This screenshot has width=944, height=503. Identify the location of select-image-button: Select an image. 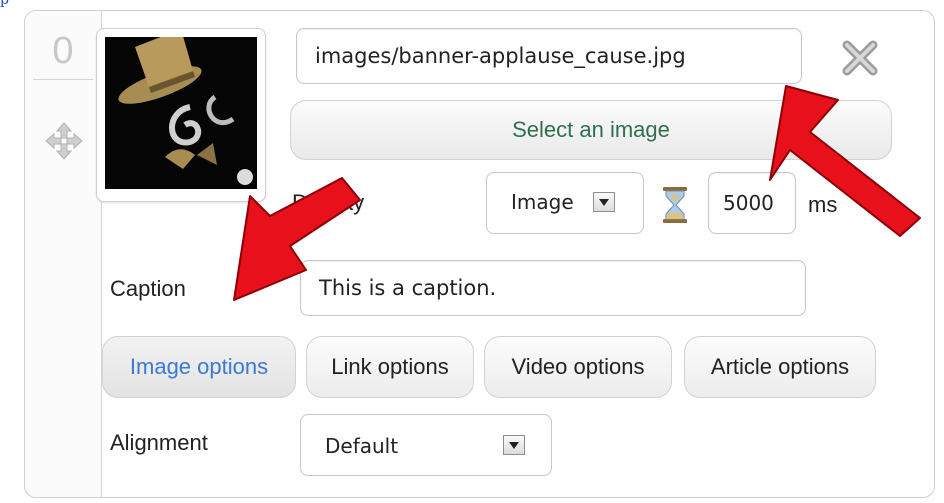
(591, 130).